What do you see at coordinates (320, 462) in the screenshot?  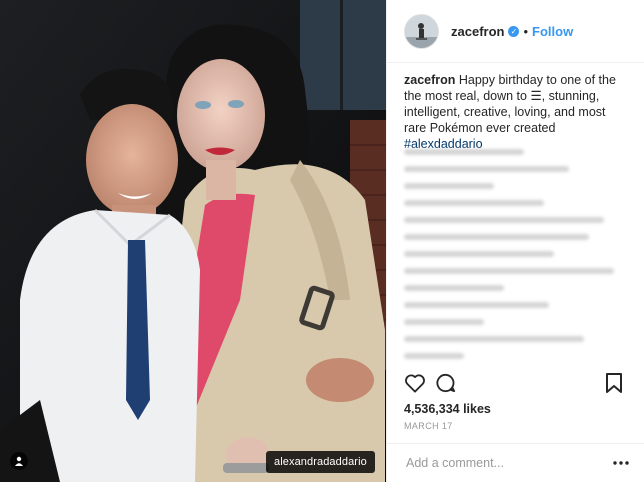 I see `photo-tag-label: alexandradaddario` at bounding box center [320, 462].